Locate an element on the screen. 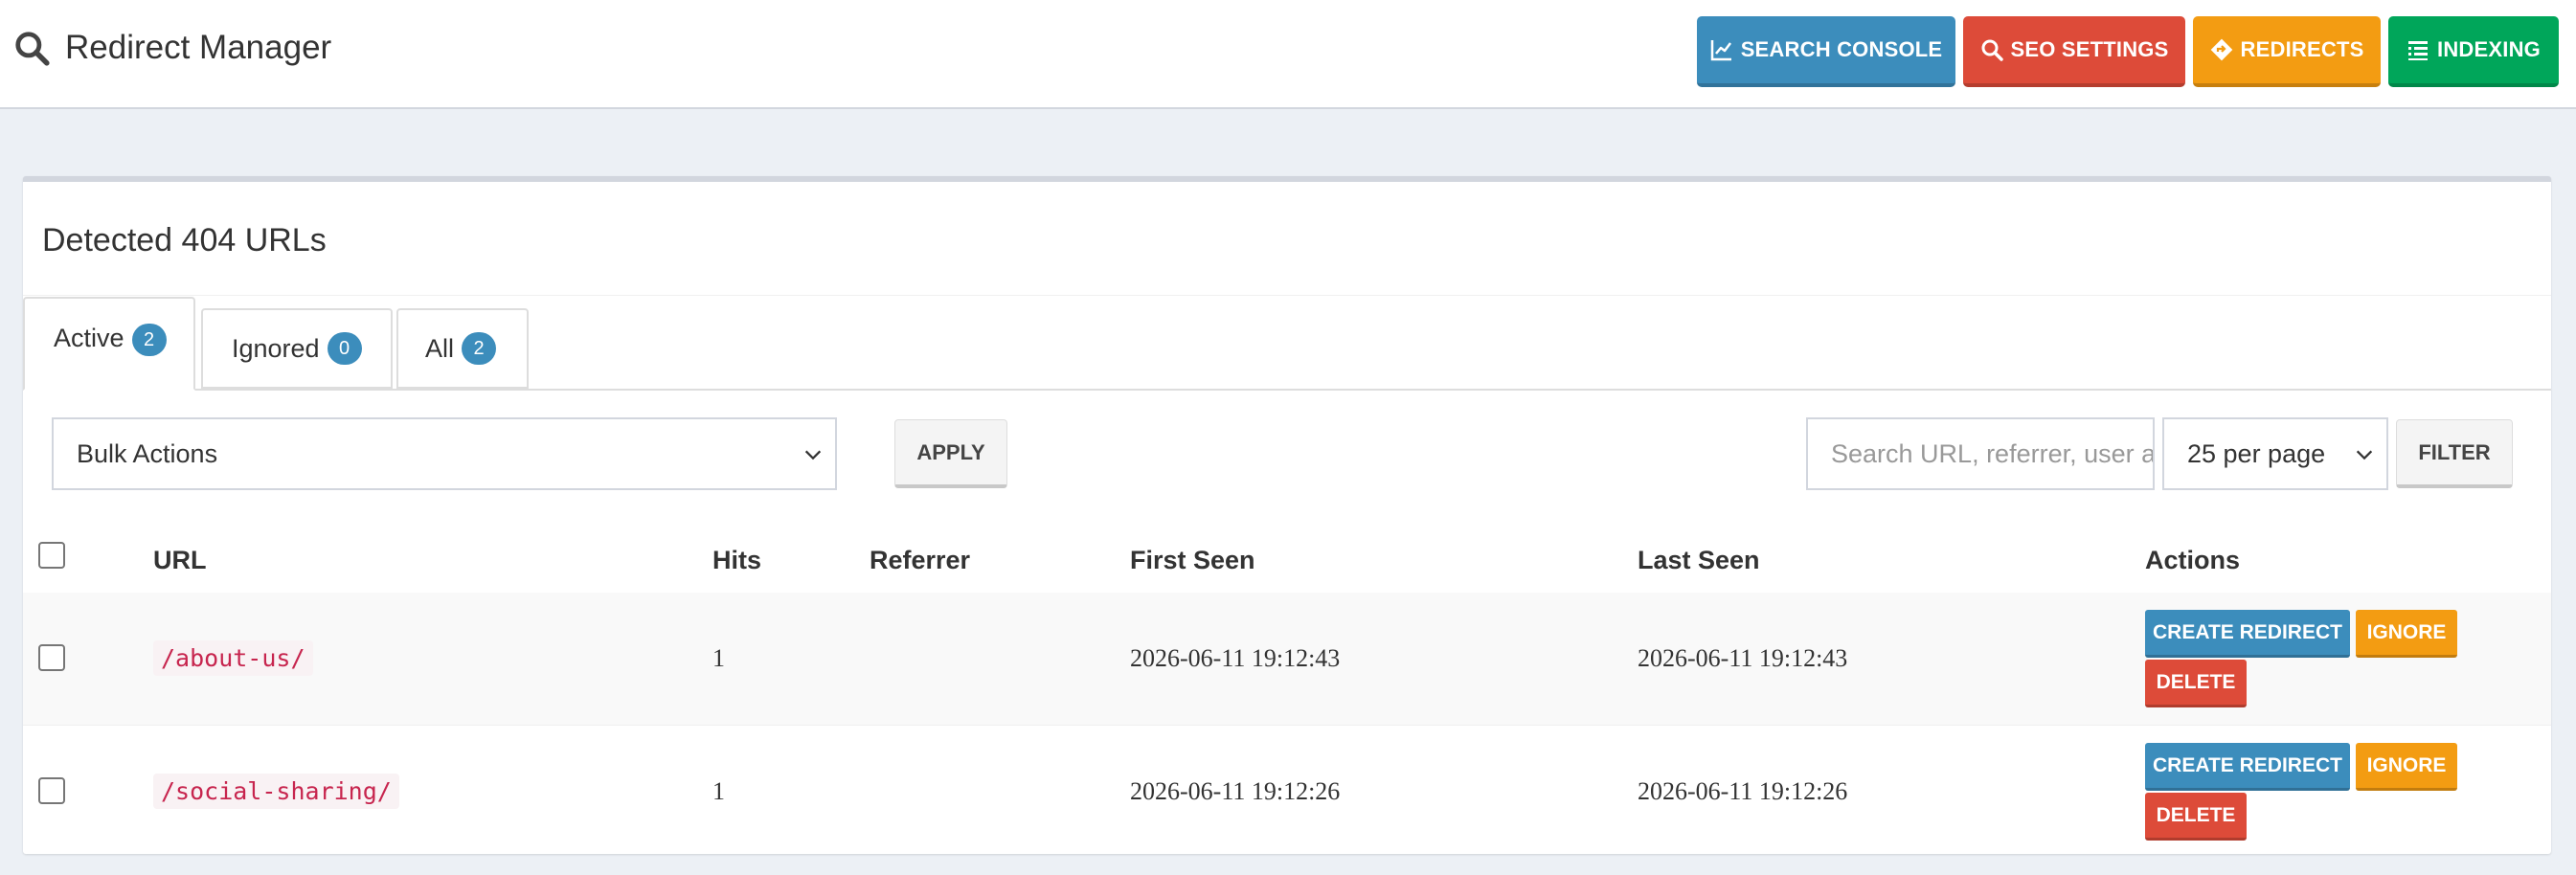 The image size is (2576, 875). column-header-hits: Hits is located at coordinates (736, 560).